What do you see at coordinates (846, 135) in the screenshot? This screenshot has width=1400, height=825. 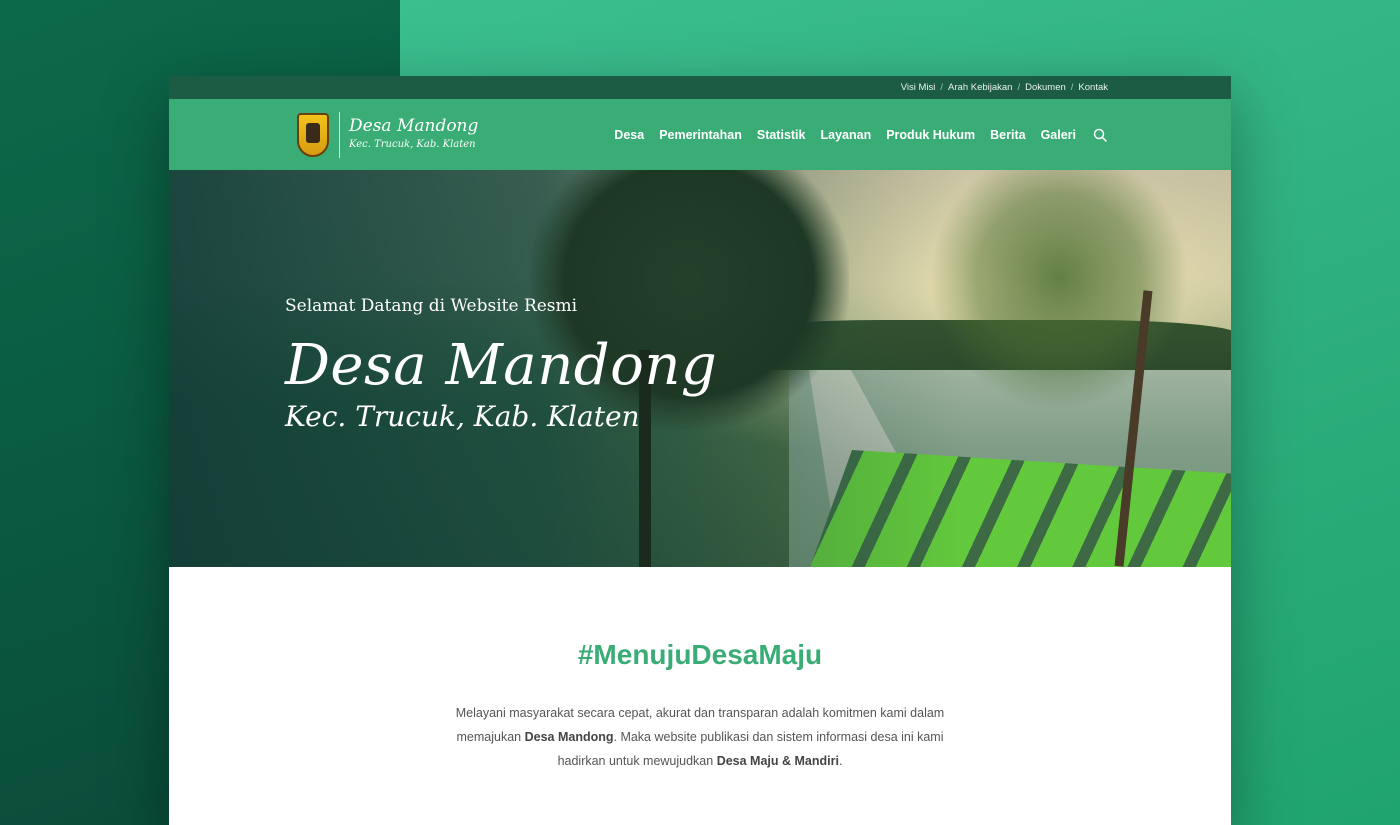 I see `menu-item-layanan: Layanan` at bounding box center [846, 135].